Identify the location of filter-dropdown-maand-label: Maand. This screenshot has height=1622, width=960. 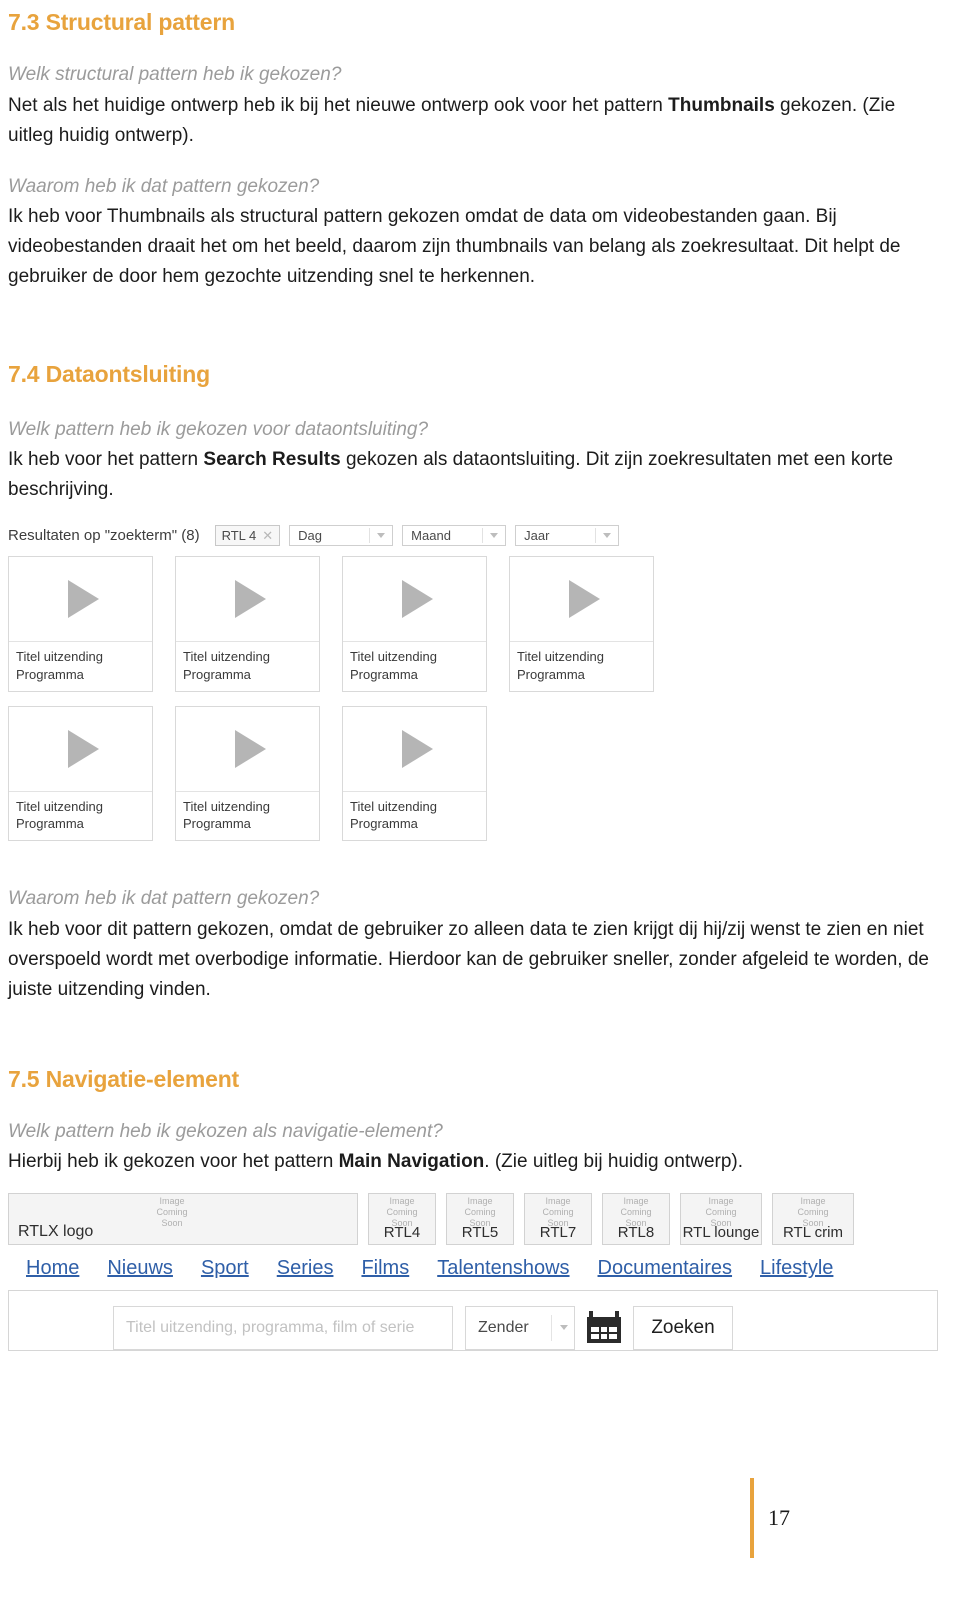
(431, 535).